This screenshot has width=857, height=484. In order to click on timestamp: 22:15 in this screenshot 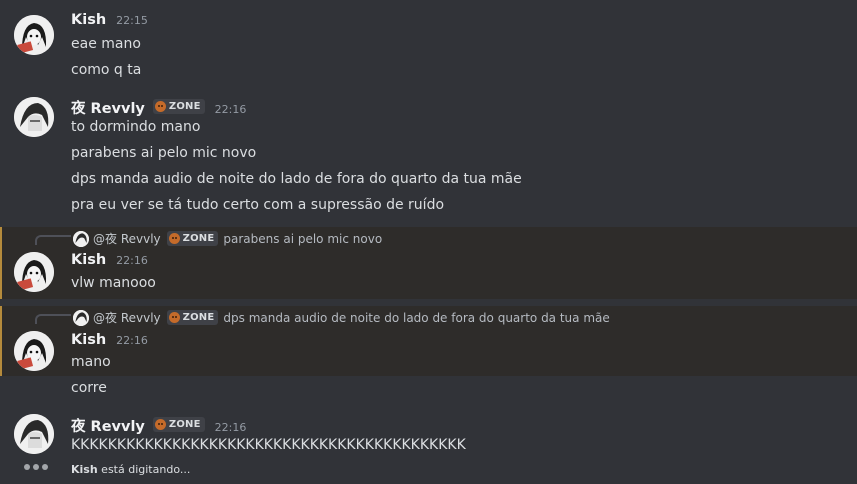, I will do `click(132, 20)`.